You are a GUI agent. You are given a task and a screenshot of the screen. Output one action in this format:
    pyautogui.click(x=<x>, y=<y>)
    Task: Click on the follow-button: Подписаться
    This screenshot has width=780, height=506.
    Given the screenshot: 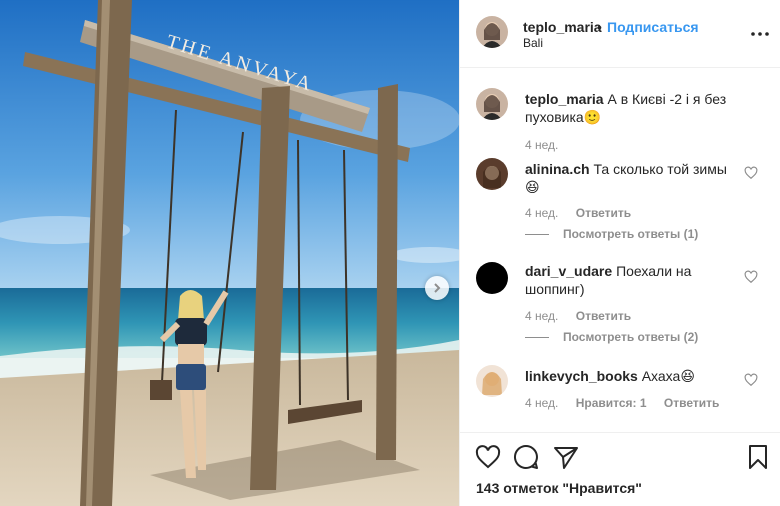 What is the action you would take?
    pyautogui.click(x=653, y=27)
    